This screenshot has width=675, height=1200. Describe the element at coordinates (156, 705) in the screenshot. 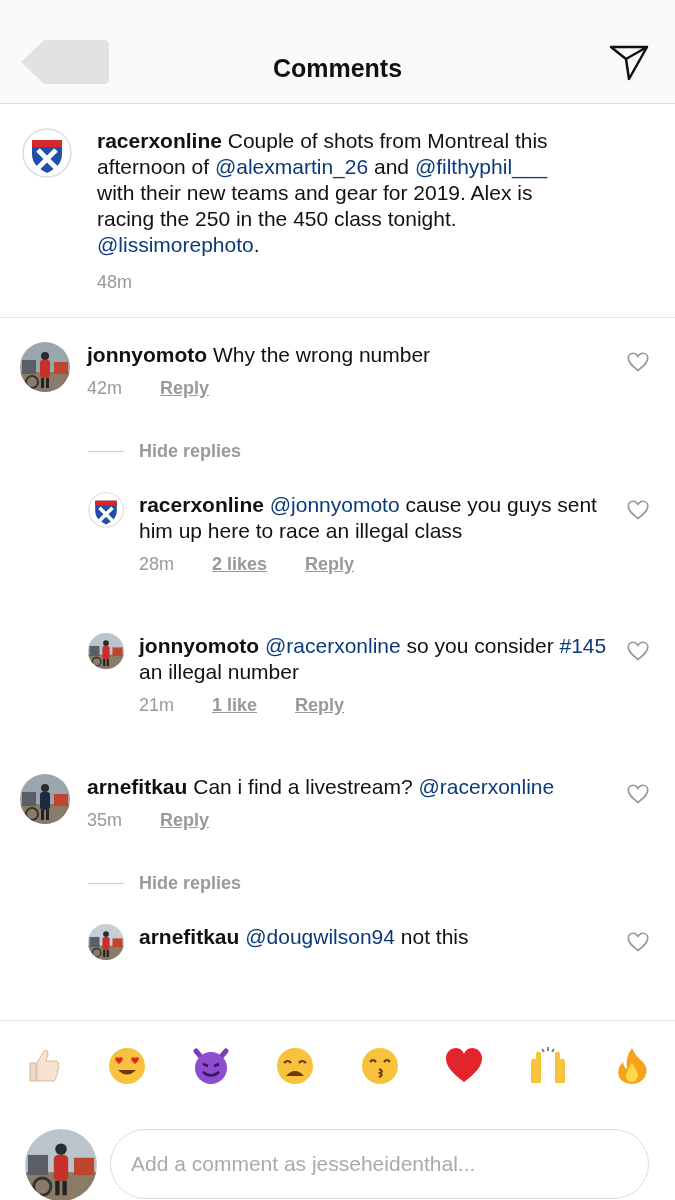

I see `timestamp: 21m` at that location.